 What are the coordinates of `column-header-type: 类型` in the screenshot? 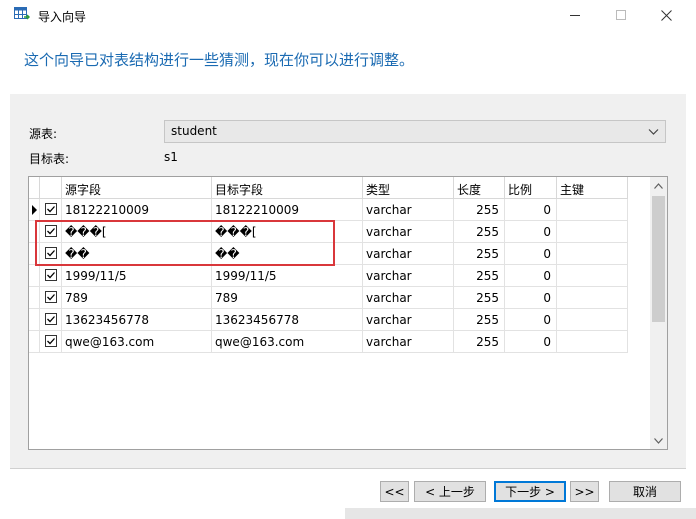 It's located at (408, 188).